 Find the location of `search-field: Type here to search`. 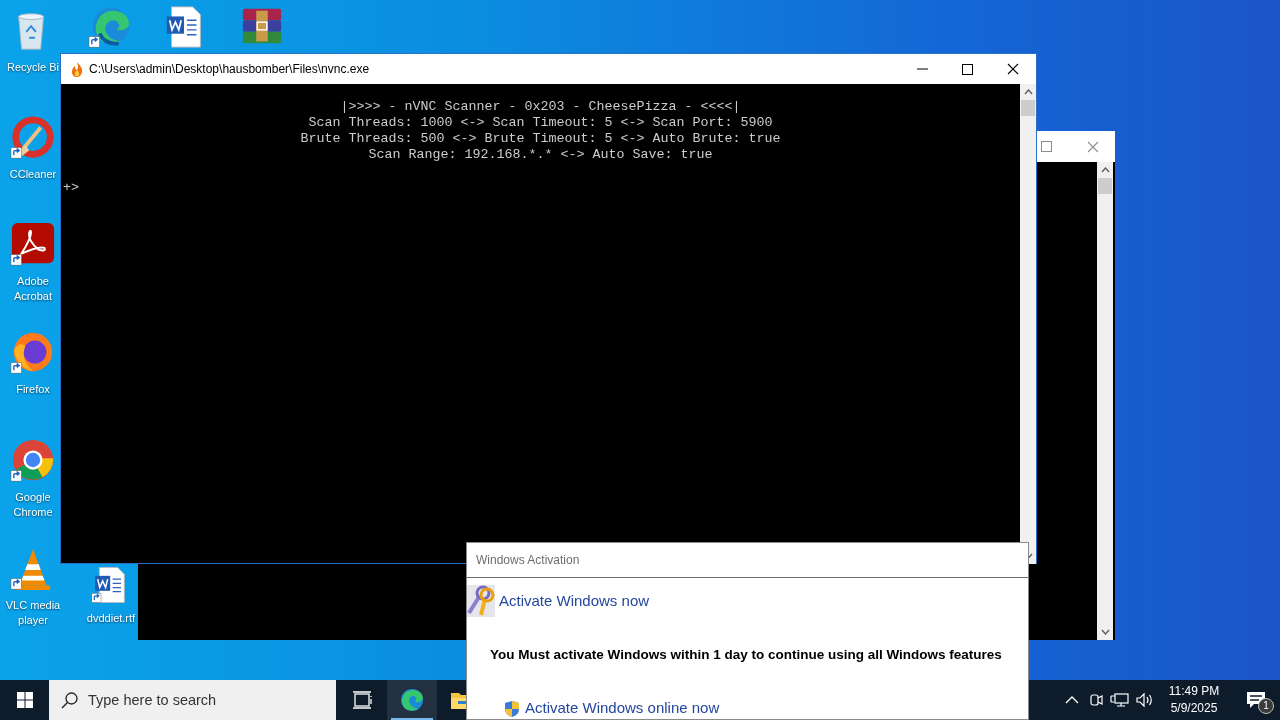

search-field: Type here to search is located at coordinates (192, 700).